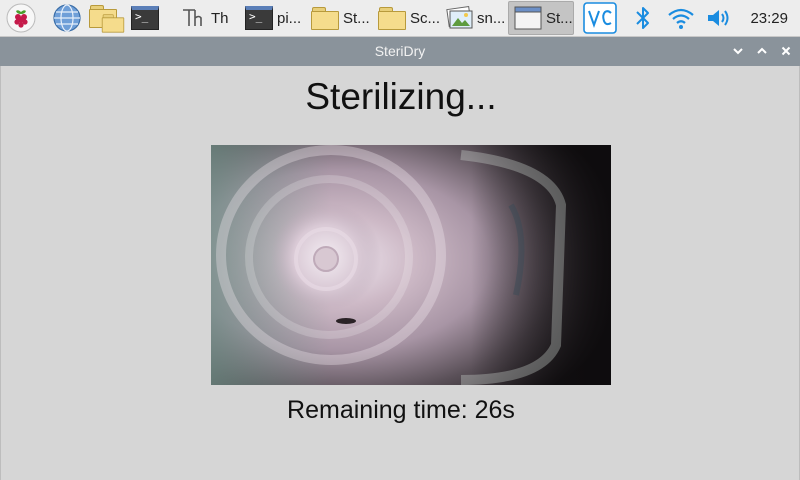 The width and height of the screenshot is (800, 480). Describe the element at coordinates (193, 18) in the screenshot. I see `thonny-icon` at that location.